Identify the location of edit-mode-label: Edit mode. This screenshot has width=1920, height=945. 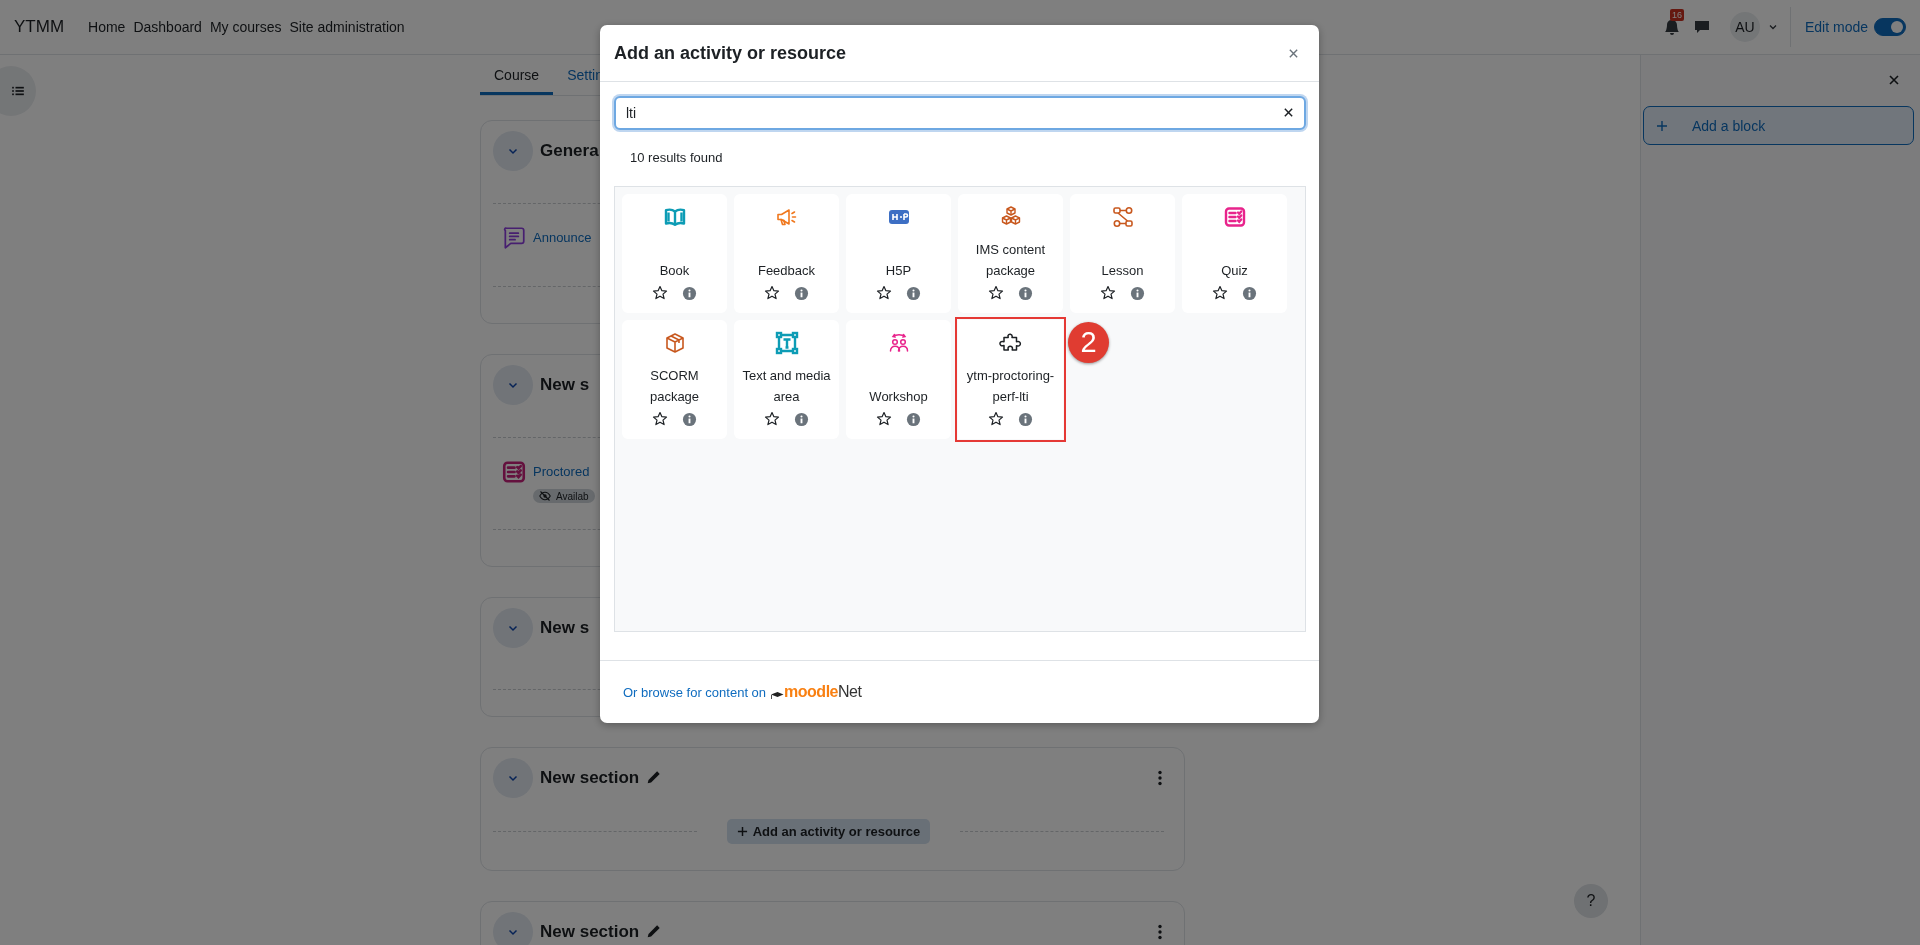
(1836, 27).